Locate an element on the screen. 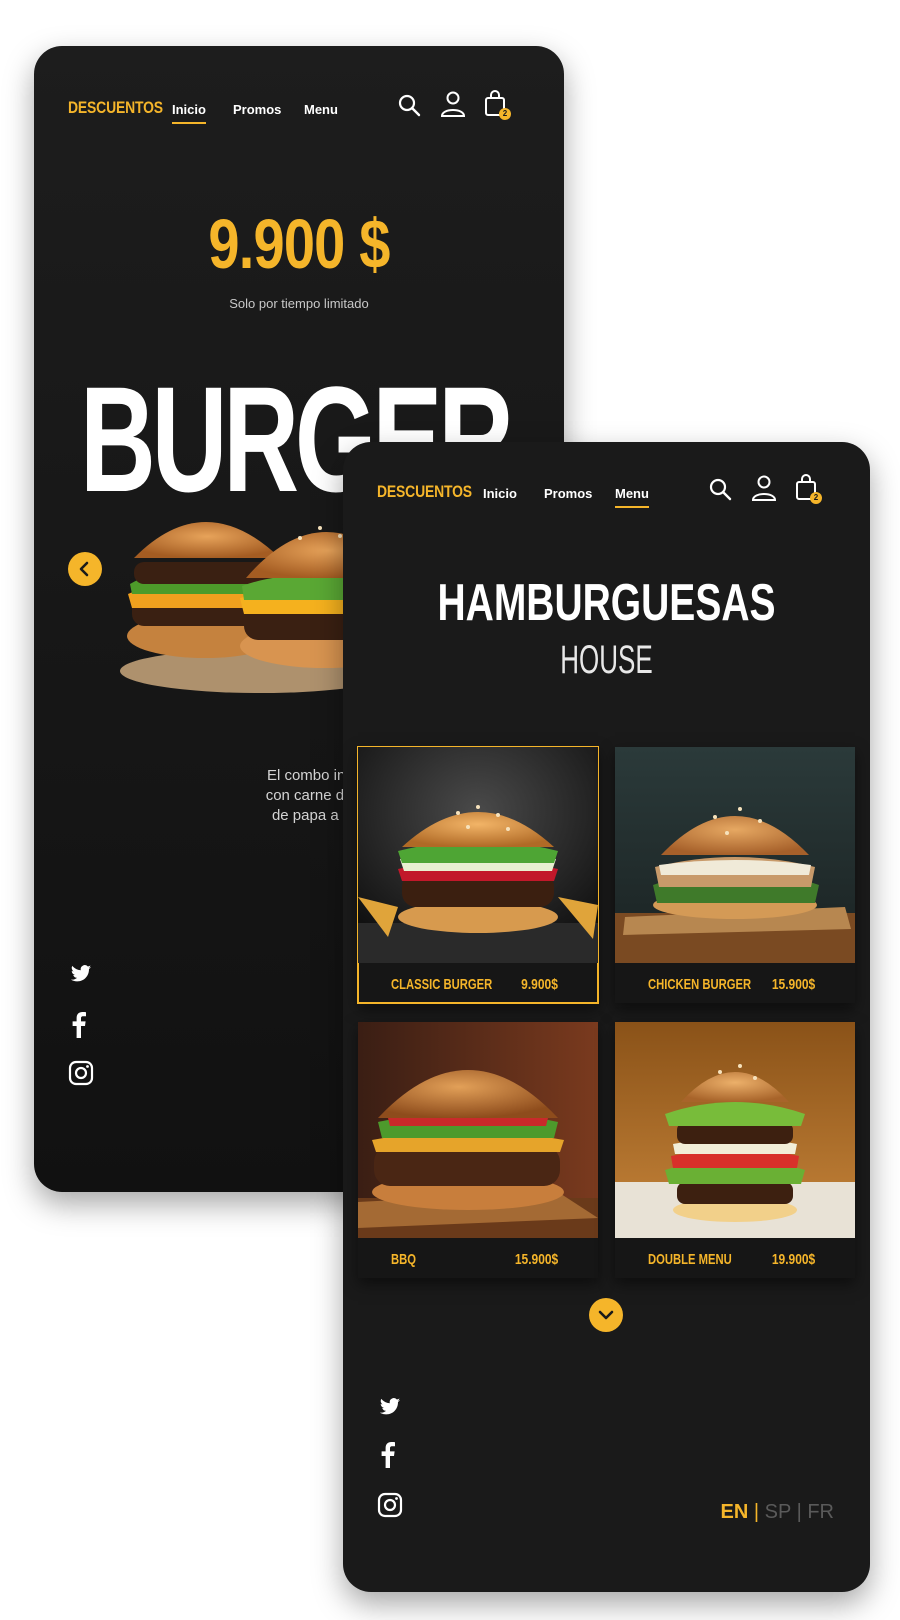 The image size is (900, 1620). page-subtitle: HOUSE is located at coordinates (606, 660).